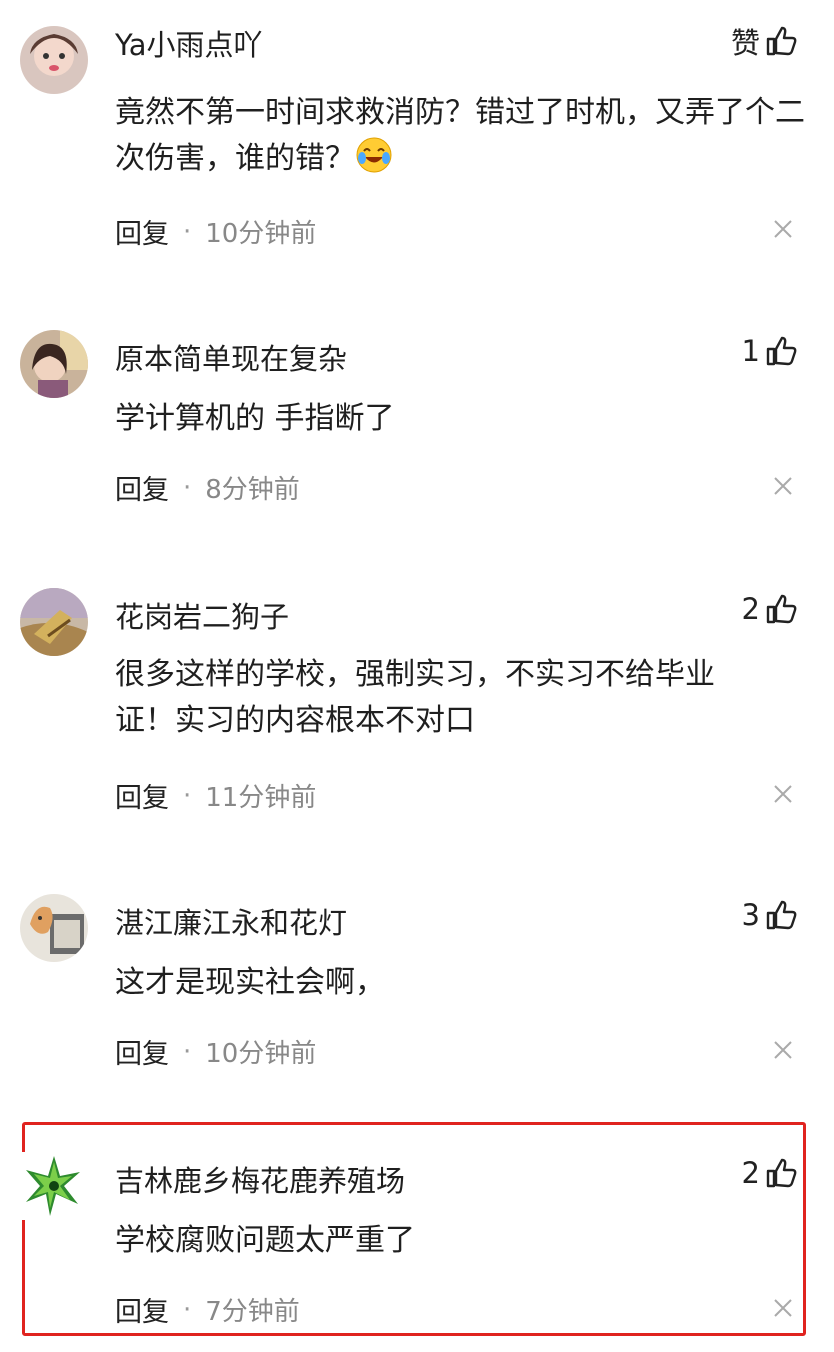 The height and width of the screenshot is (1352, 834). What do you see at coordinates (202, 615) in the screenshot?
I see `username: 花岗岩二狗子` at bounding box center [202, 615].